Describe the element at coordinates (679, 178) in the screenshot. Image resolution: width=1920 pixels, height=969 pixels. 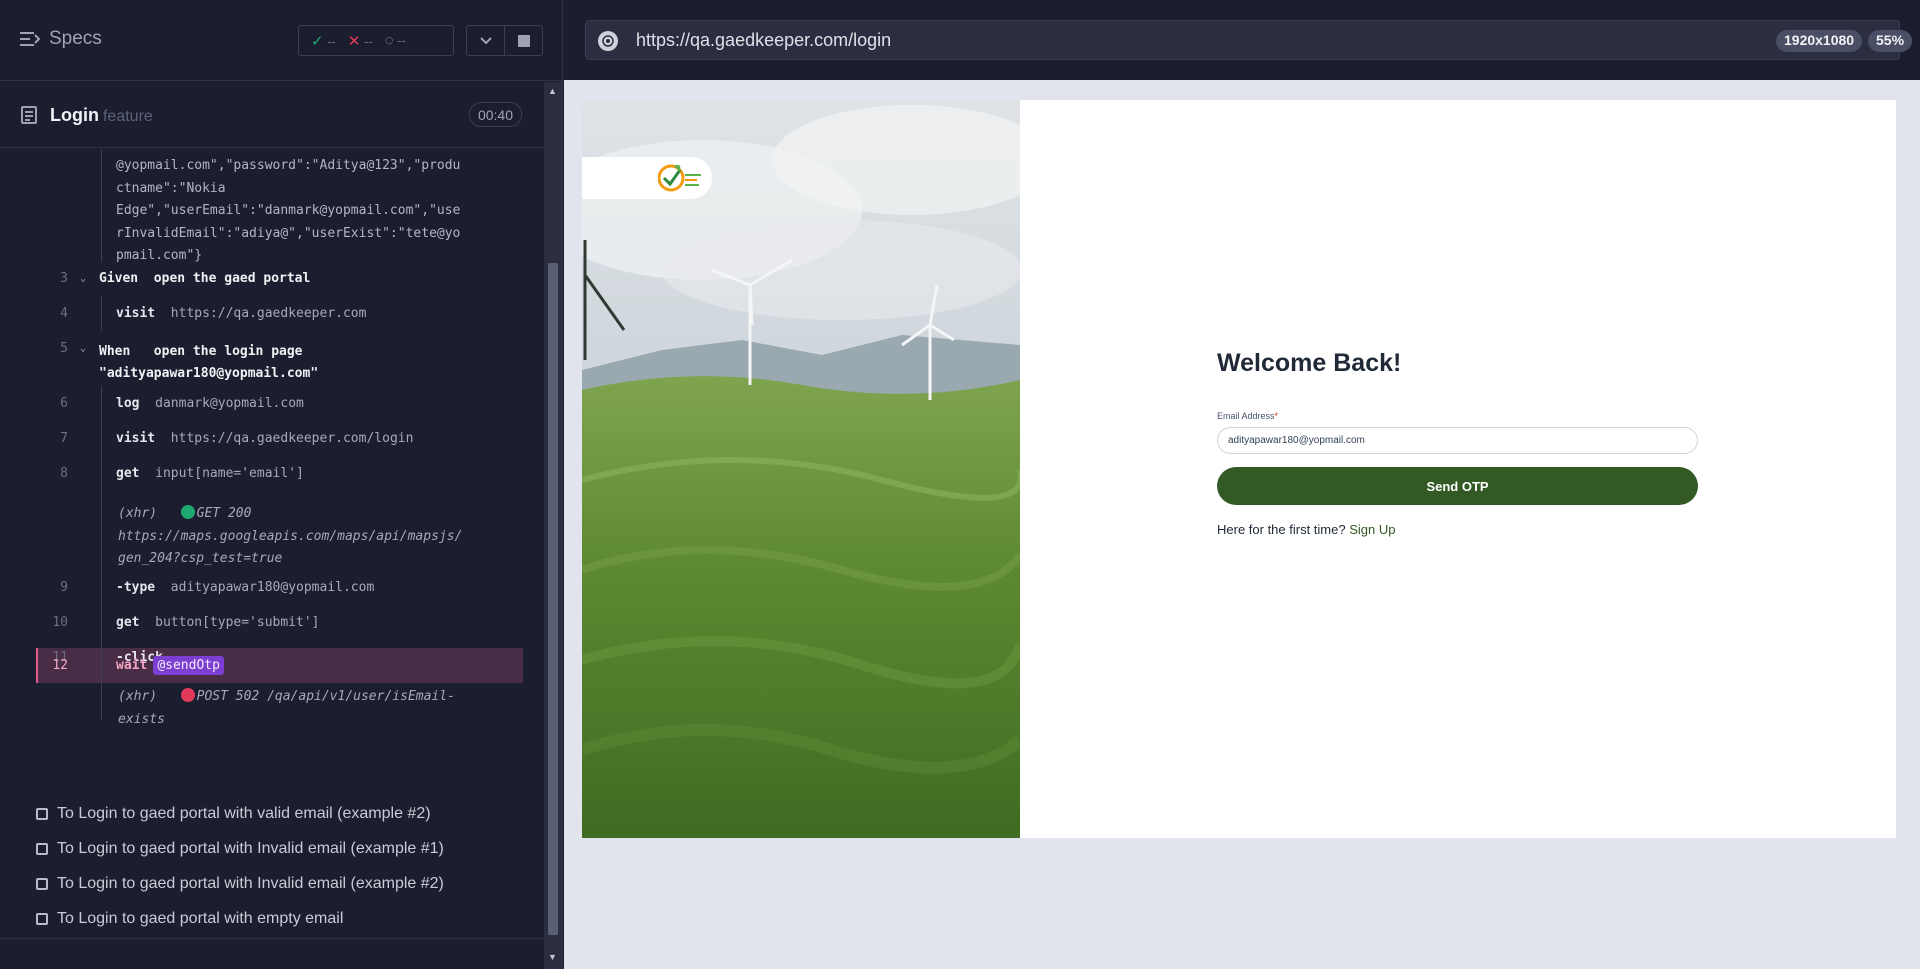
I see `gaedkeeper-logo-icon` at that location.